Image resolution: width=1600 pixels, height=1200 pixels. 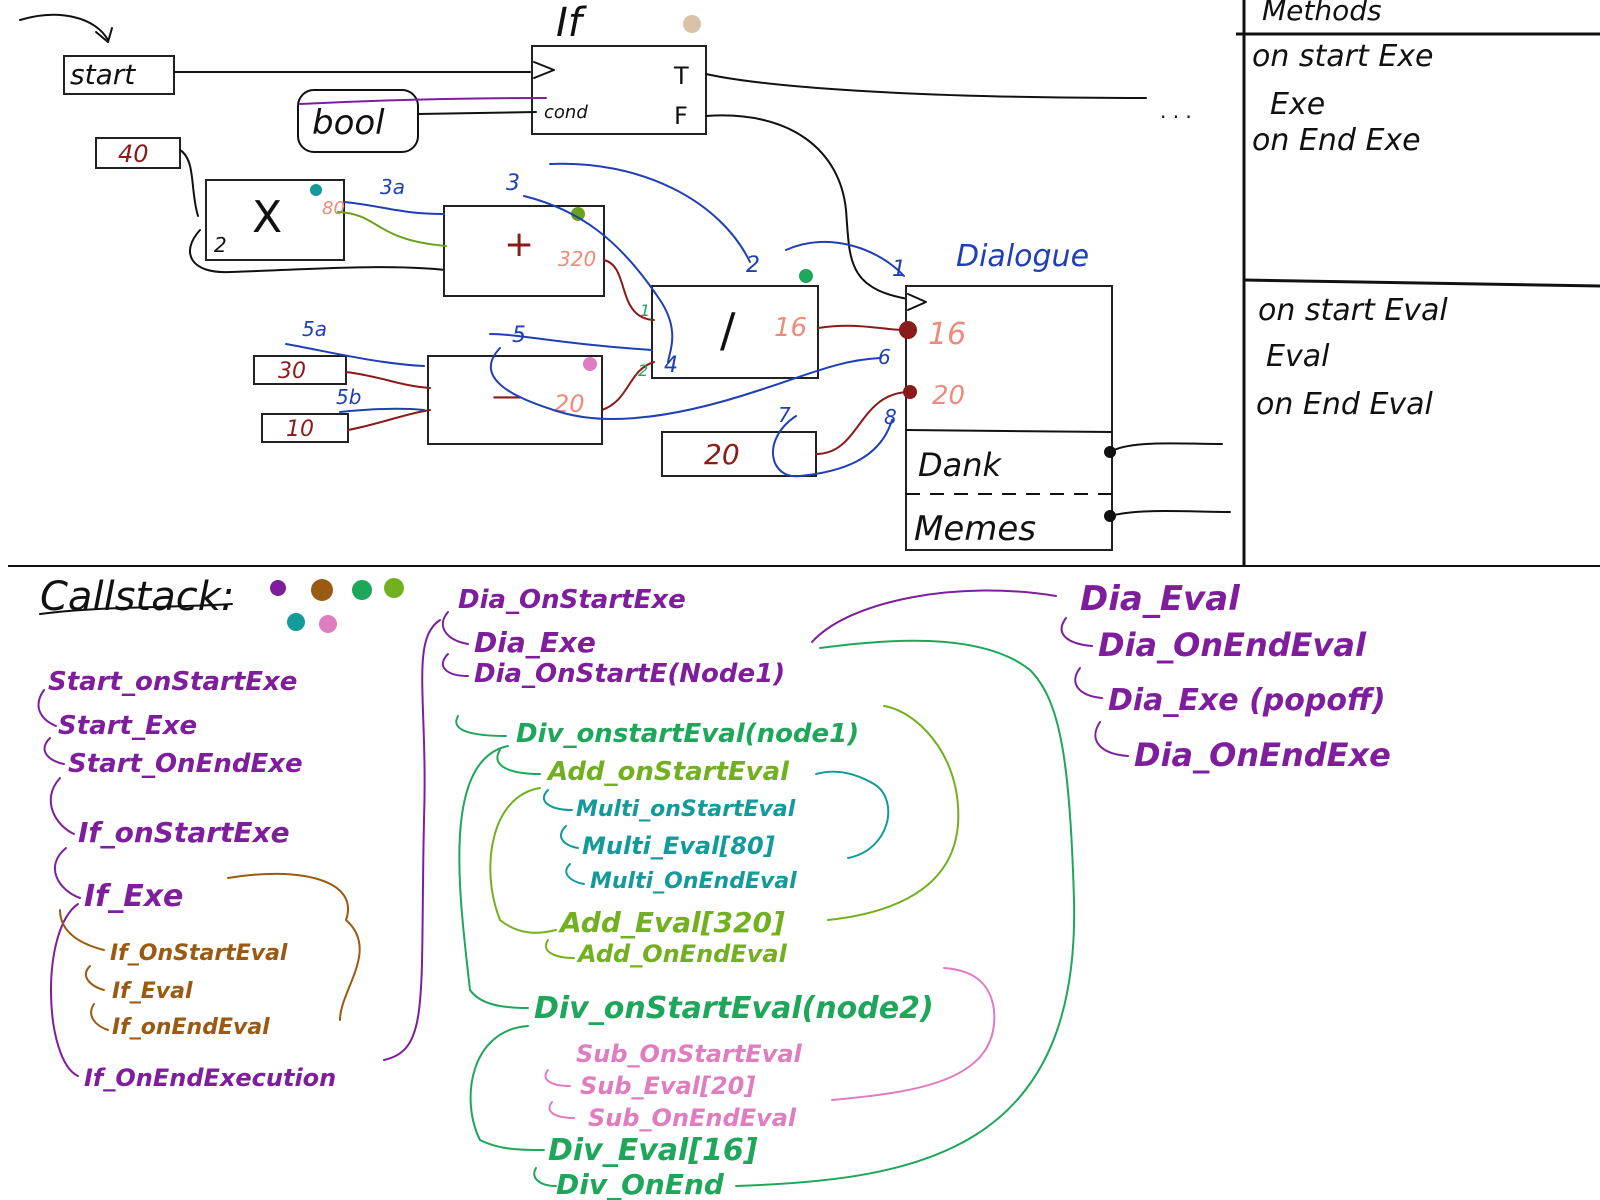 I want to click on stack-sub-onstarteval: Sub_OnStartEval, so click(x=689, y=1054).